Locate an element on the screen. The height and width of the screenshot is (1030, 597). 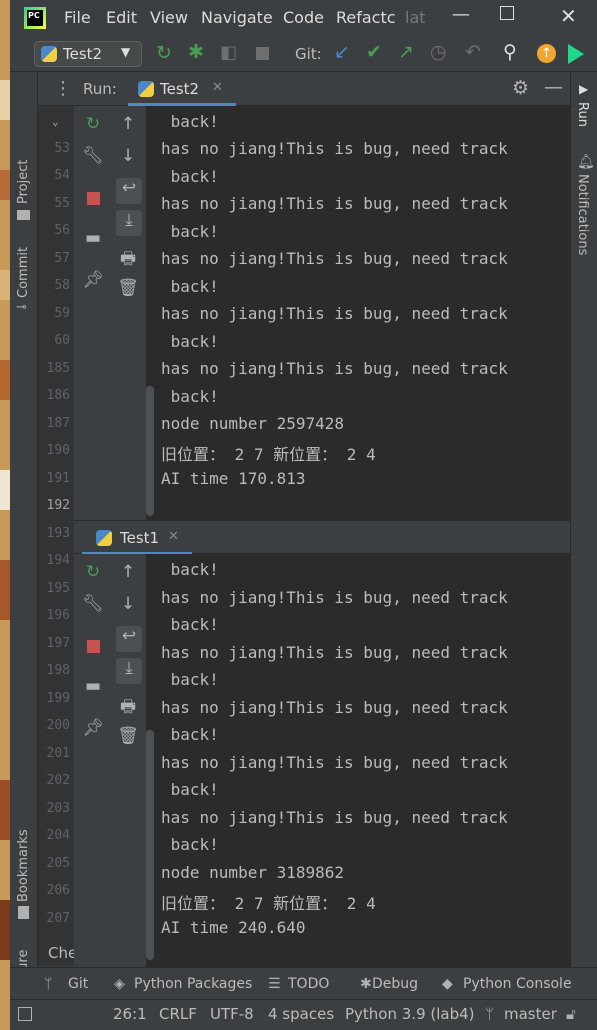
right-tool-stripe: ▶ Run 🔔︎ Notifications is located at coordinates (583, 519).